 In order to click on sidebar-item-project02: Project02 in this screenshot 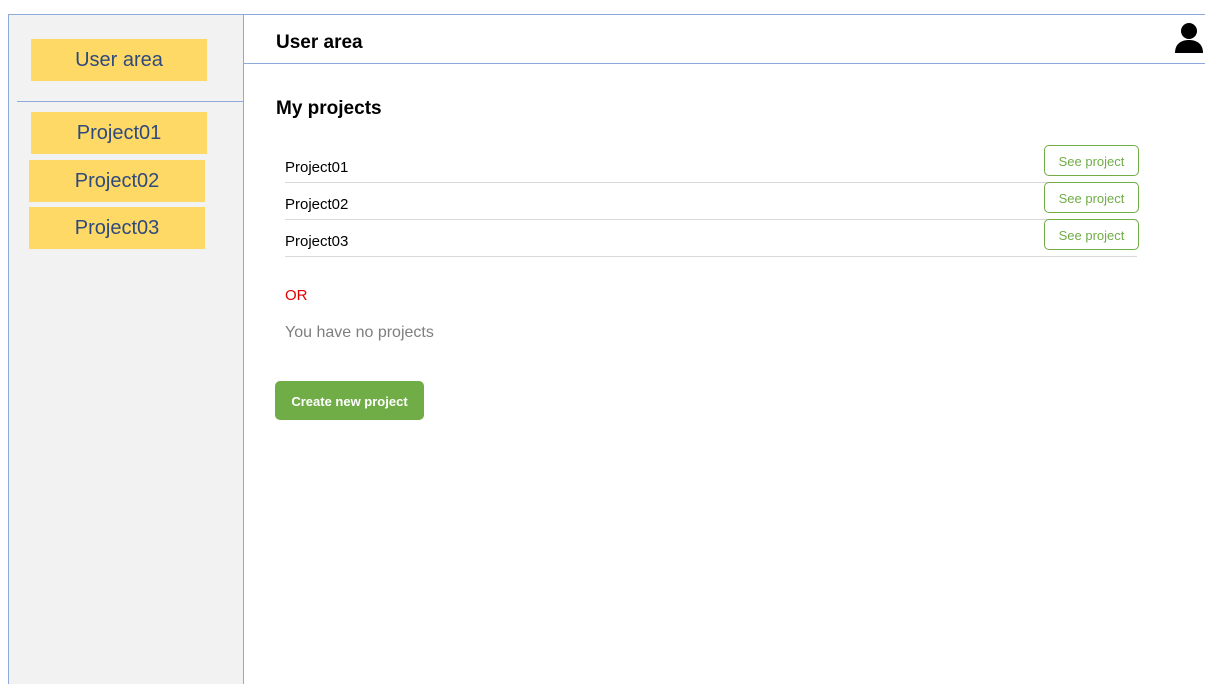, I will do `click(117, 181)`.